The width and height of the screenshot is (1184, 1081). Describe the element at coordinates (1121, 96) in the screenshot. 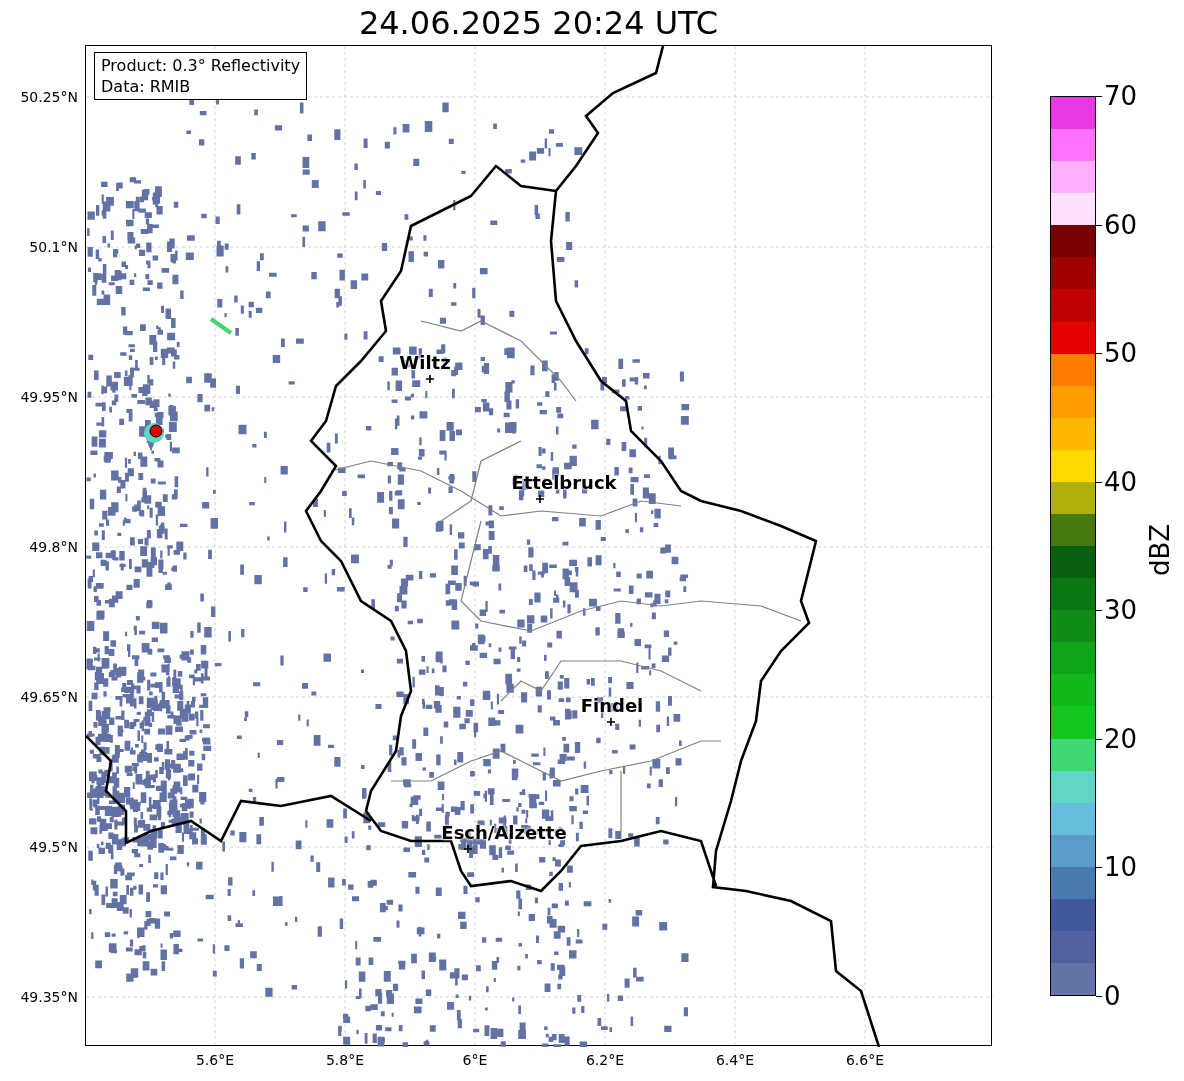

I see `colorbar-tick-label: 70` at that location.